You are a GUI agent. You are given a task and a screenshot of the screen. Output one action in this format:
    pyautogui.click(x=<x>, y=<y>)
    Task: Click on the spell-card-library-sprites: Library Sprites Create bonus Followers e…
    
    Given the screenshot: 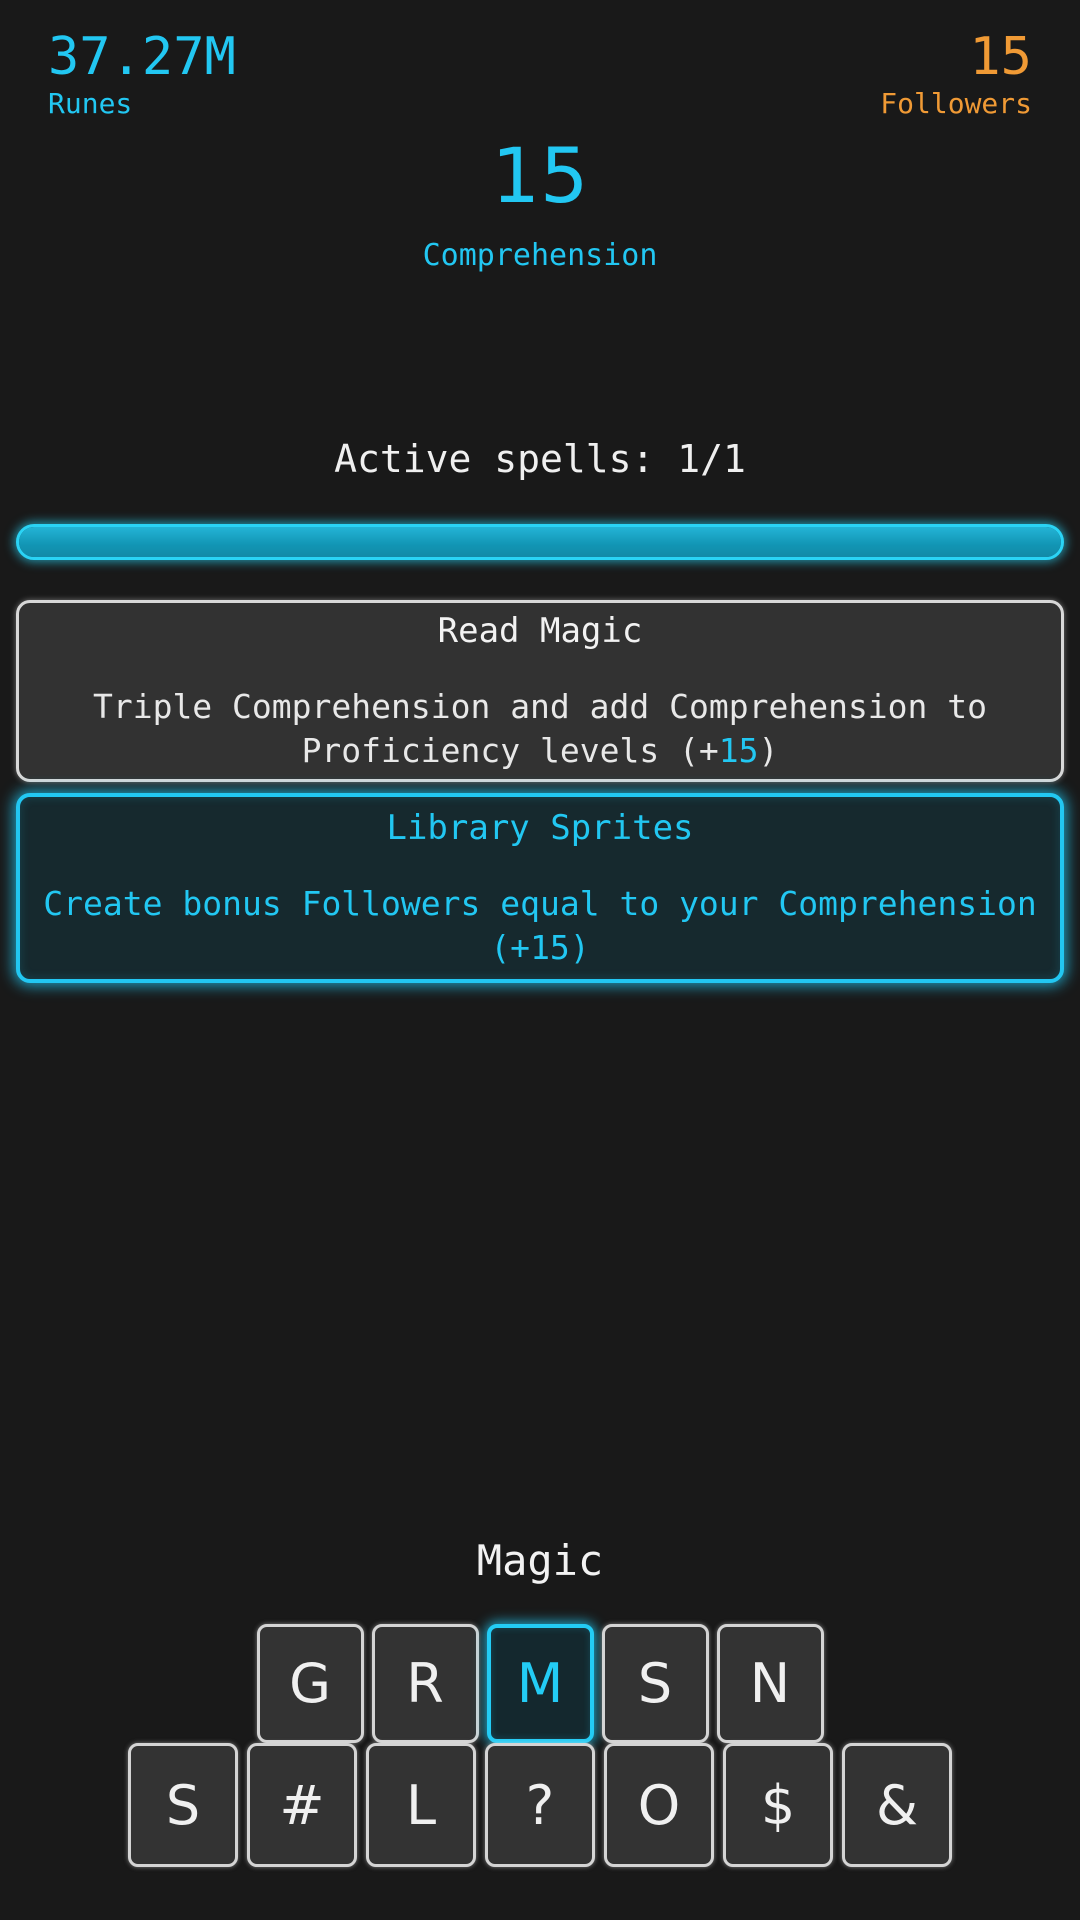 What is the action you would take?
    pyautogui.click(x=540, y=888)
    